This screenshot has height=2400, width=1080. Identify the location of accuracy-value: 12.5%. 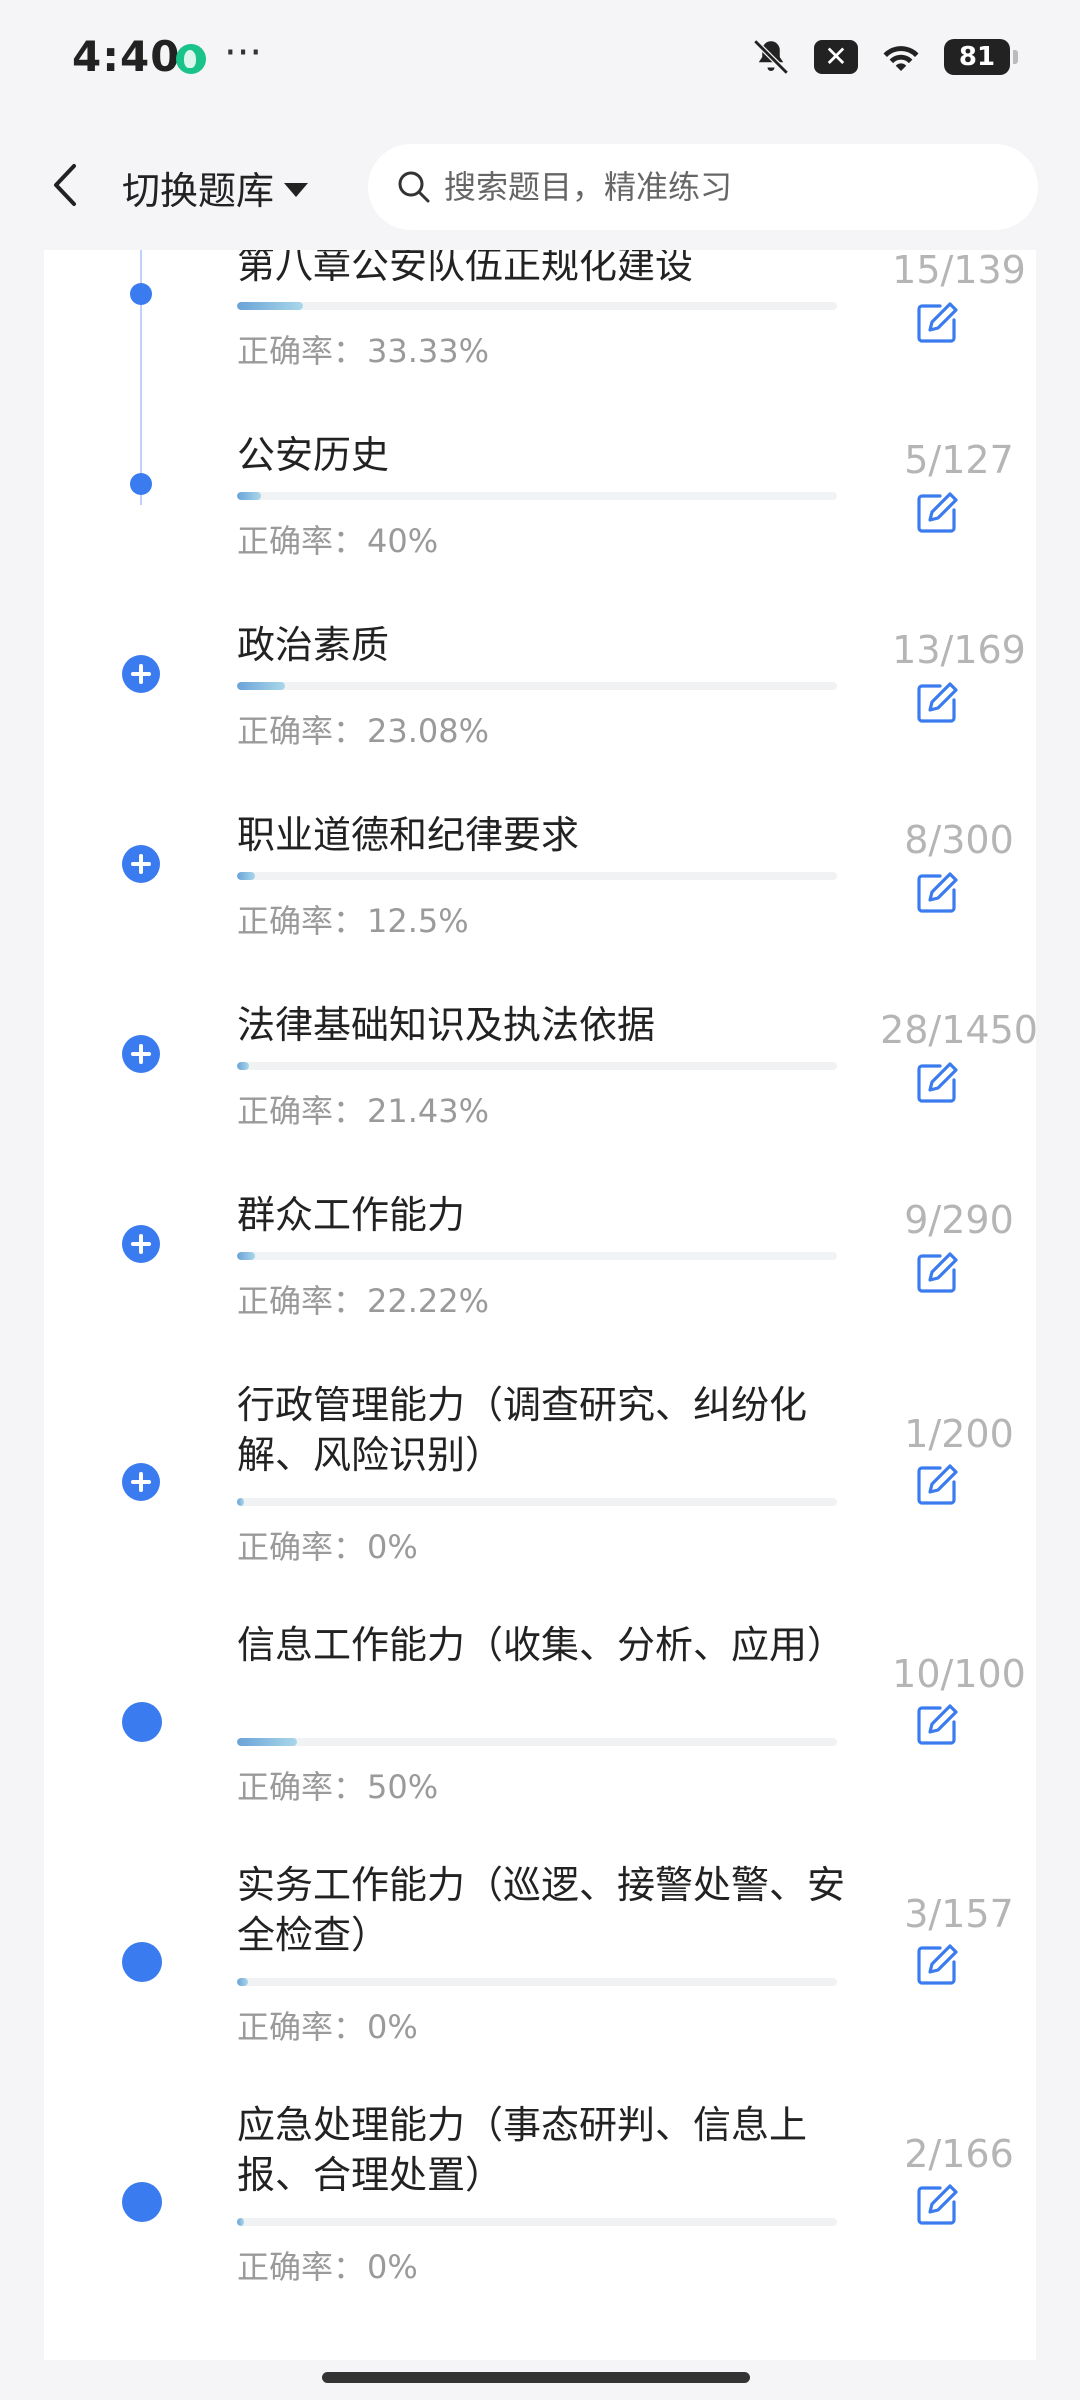
(418, 921).